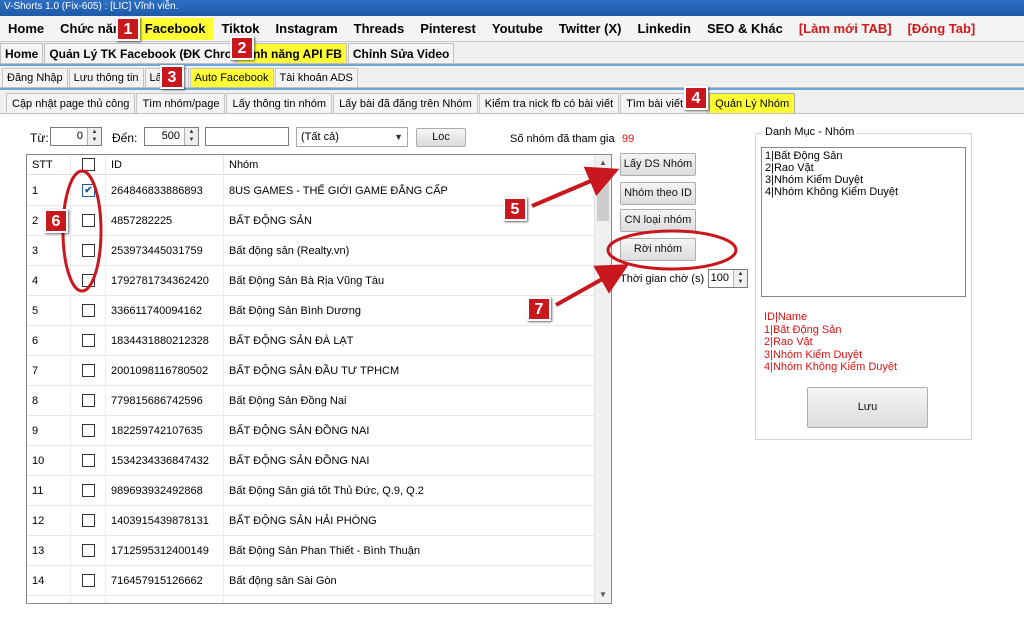 This screenshot has height=644, width=1024. Describe the element at coordinates (517, 29) in the screenshot. I see `menu-youtube: Youtube` at that location.